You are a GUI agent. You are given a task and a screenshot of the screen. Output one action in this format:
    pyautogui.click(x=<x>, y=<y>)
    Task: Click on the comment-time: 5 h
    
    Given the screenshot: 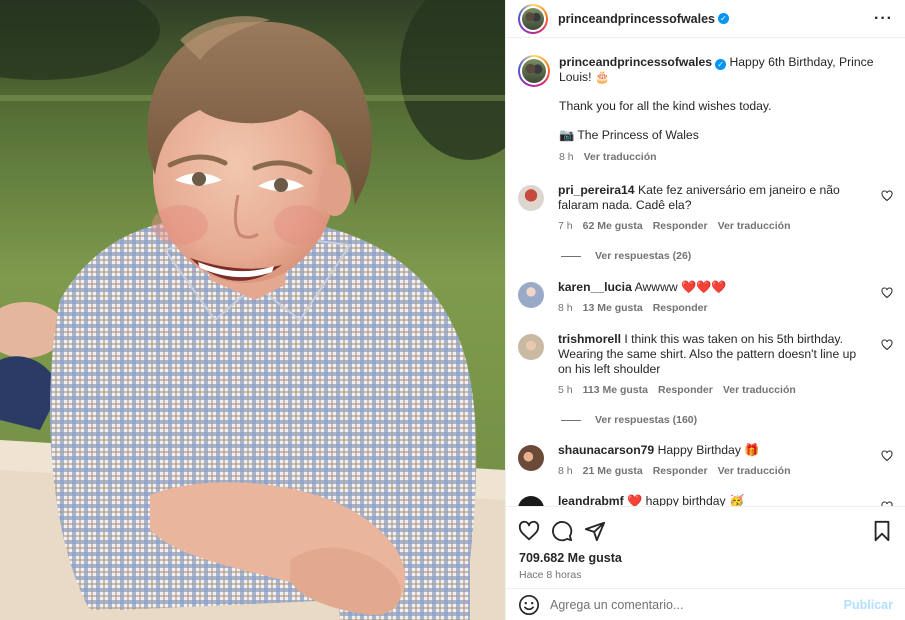 What is the action you would take?
    pyautogui.click(x=565, y=390)
    